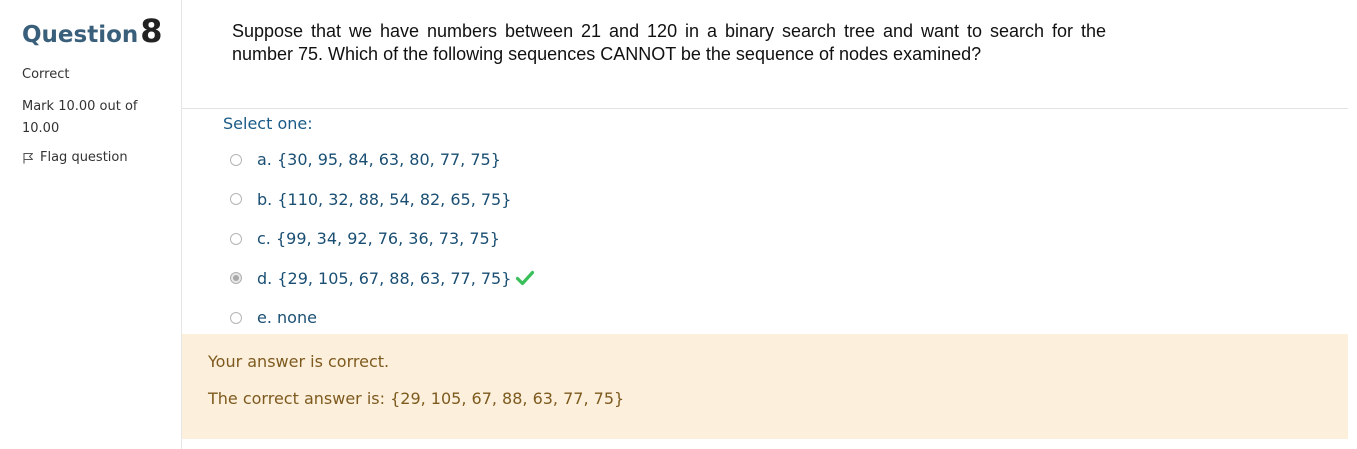 The height and width of the screenshot is (449, 1357). I want to click on answer-prompt: Select one:, so click(268, 123).